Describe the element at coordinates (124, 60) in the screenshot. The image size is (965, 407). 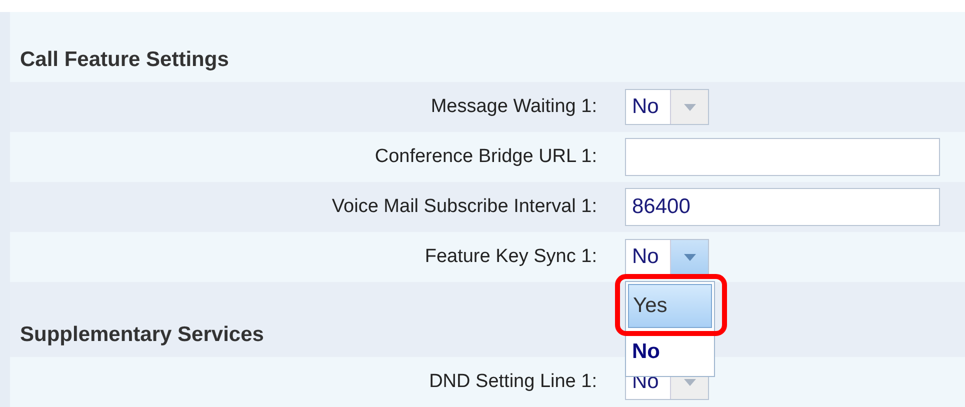
I see `section-heading: Call Feature Settings` at that location.